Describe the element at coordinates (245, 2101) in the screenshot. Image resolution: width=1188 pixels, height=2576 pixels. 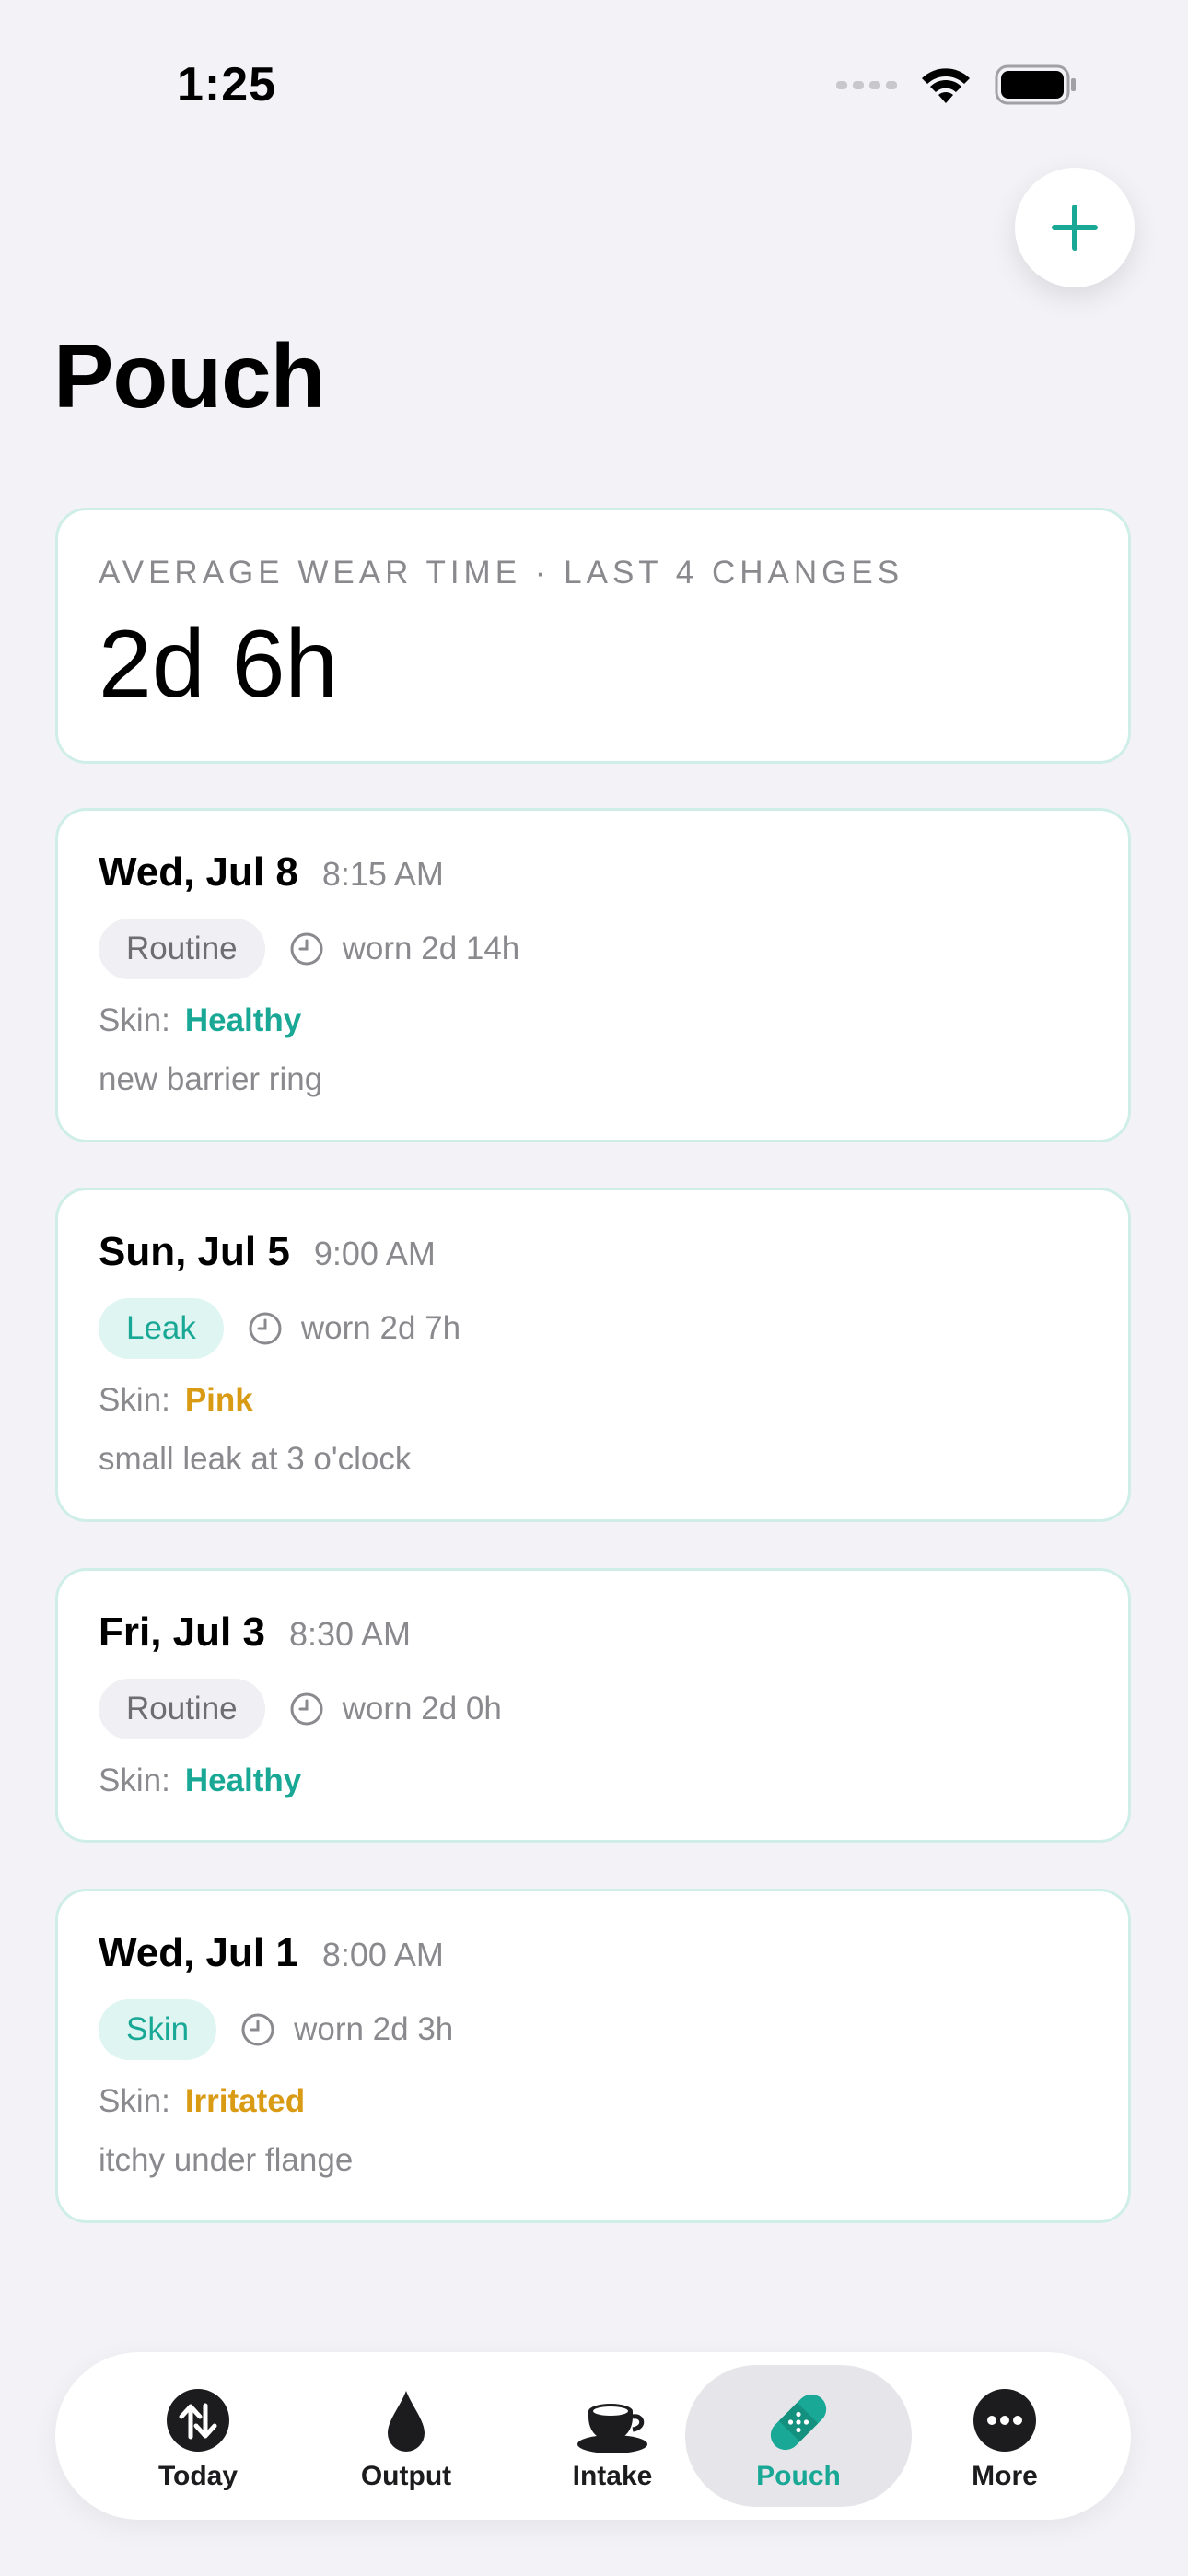
I see `skin-status: Irritated` at that location.